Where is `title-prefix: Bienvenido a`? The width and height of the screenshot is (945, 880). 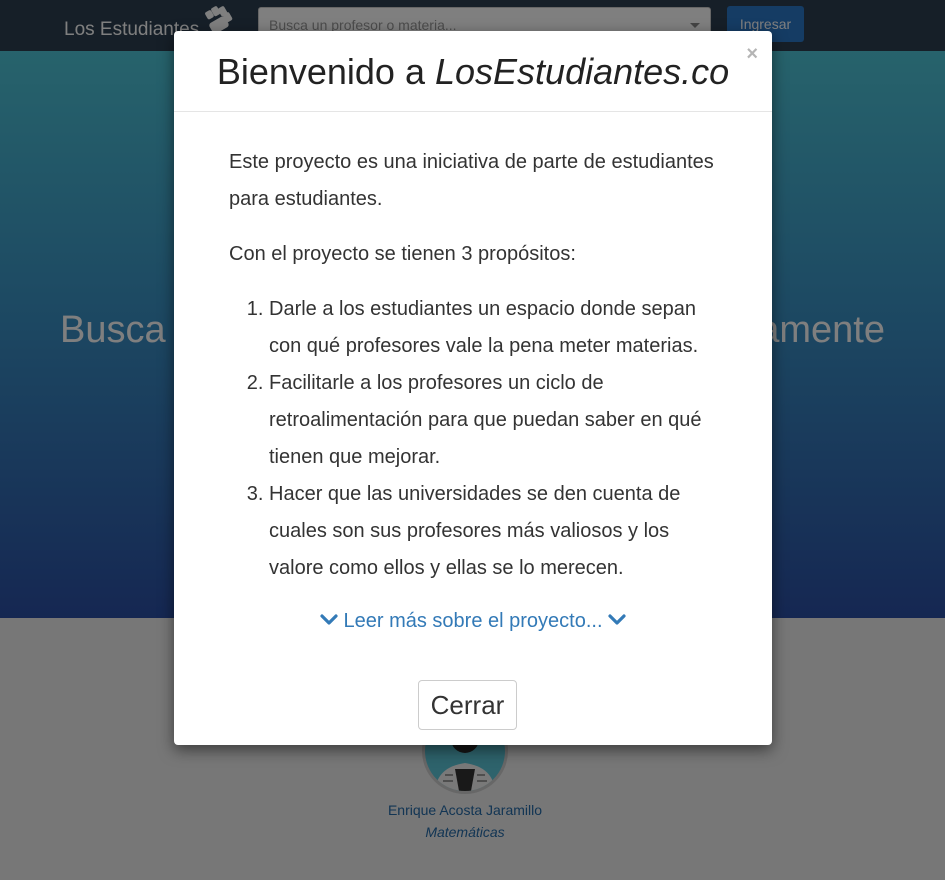 title-prefix: Bienvenido a is located at coordinates (325, 71).